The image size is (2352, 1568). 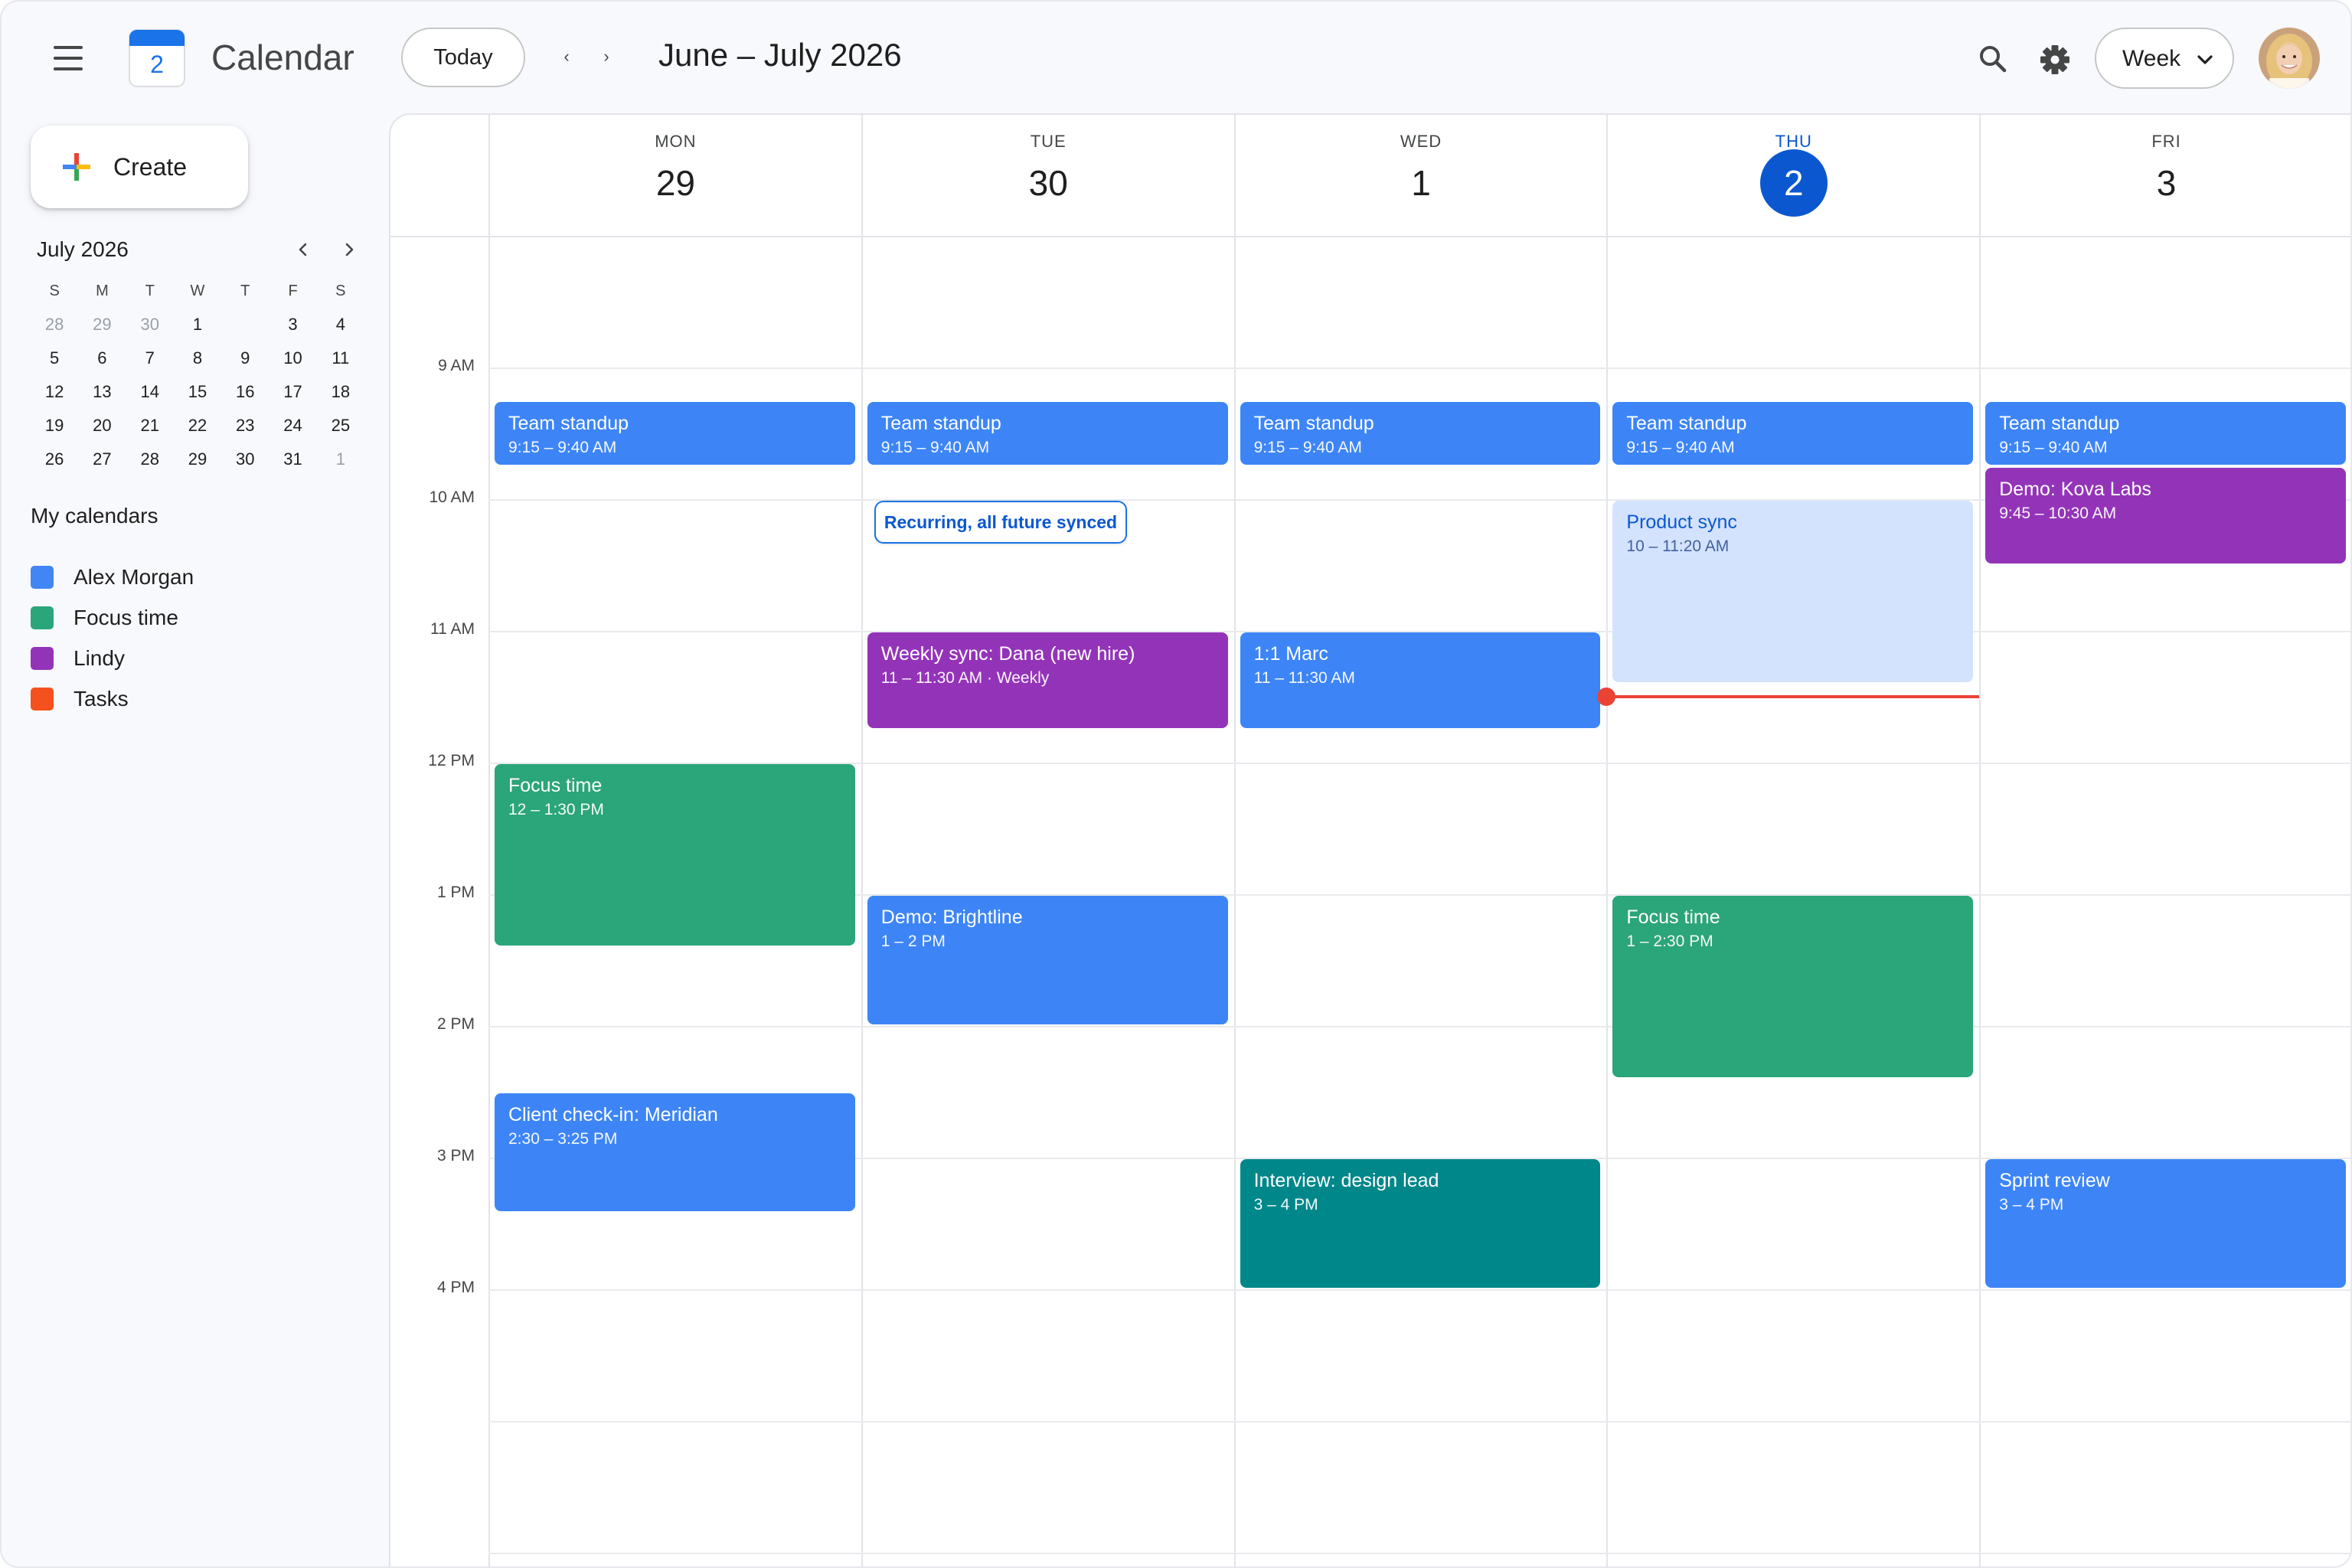 I want to click on event-time: 1 – 2:30 PM, so click(x=1669, y=941).